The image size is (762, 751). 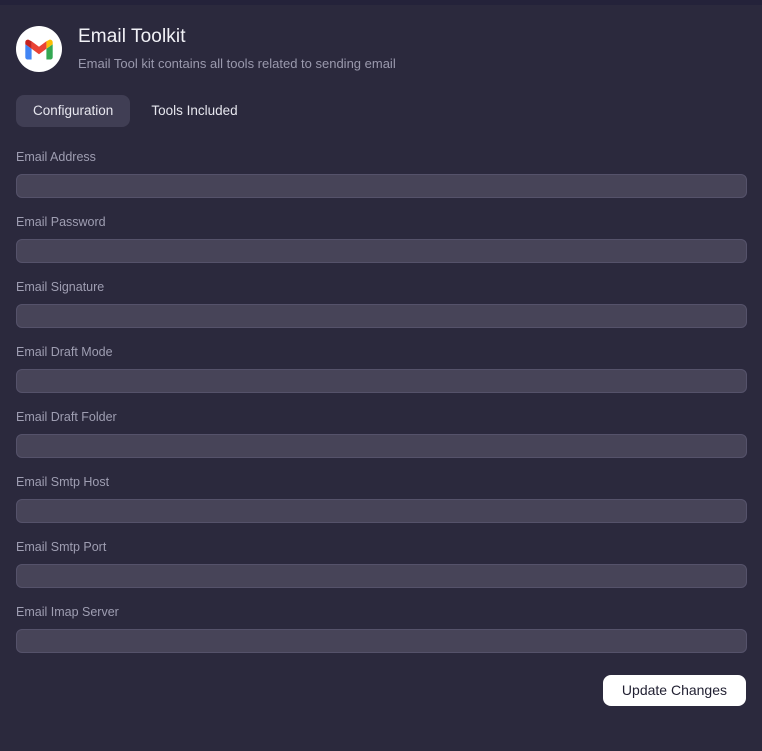 I want to click on label-email-draft-folder: Email Draft Folder, so click(x=66, y=417).